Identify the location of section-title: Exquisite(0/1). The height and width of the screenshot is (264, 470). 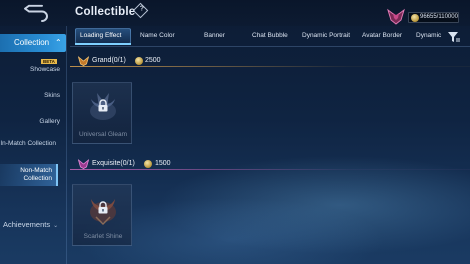
(113, 163).